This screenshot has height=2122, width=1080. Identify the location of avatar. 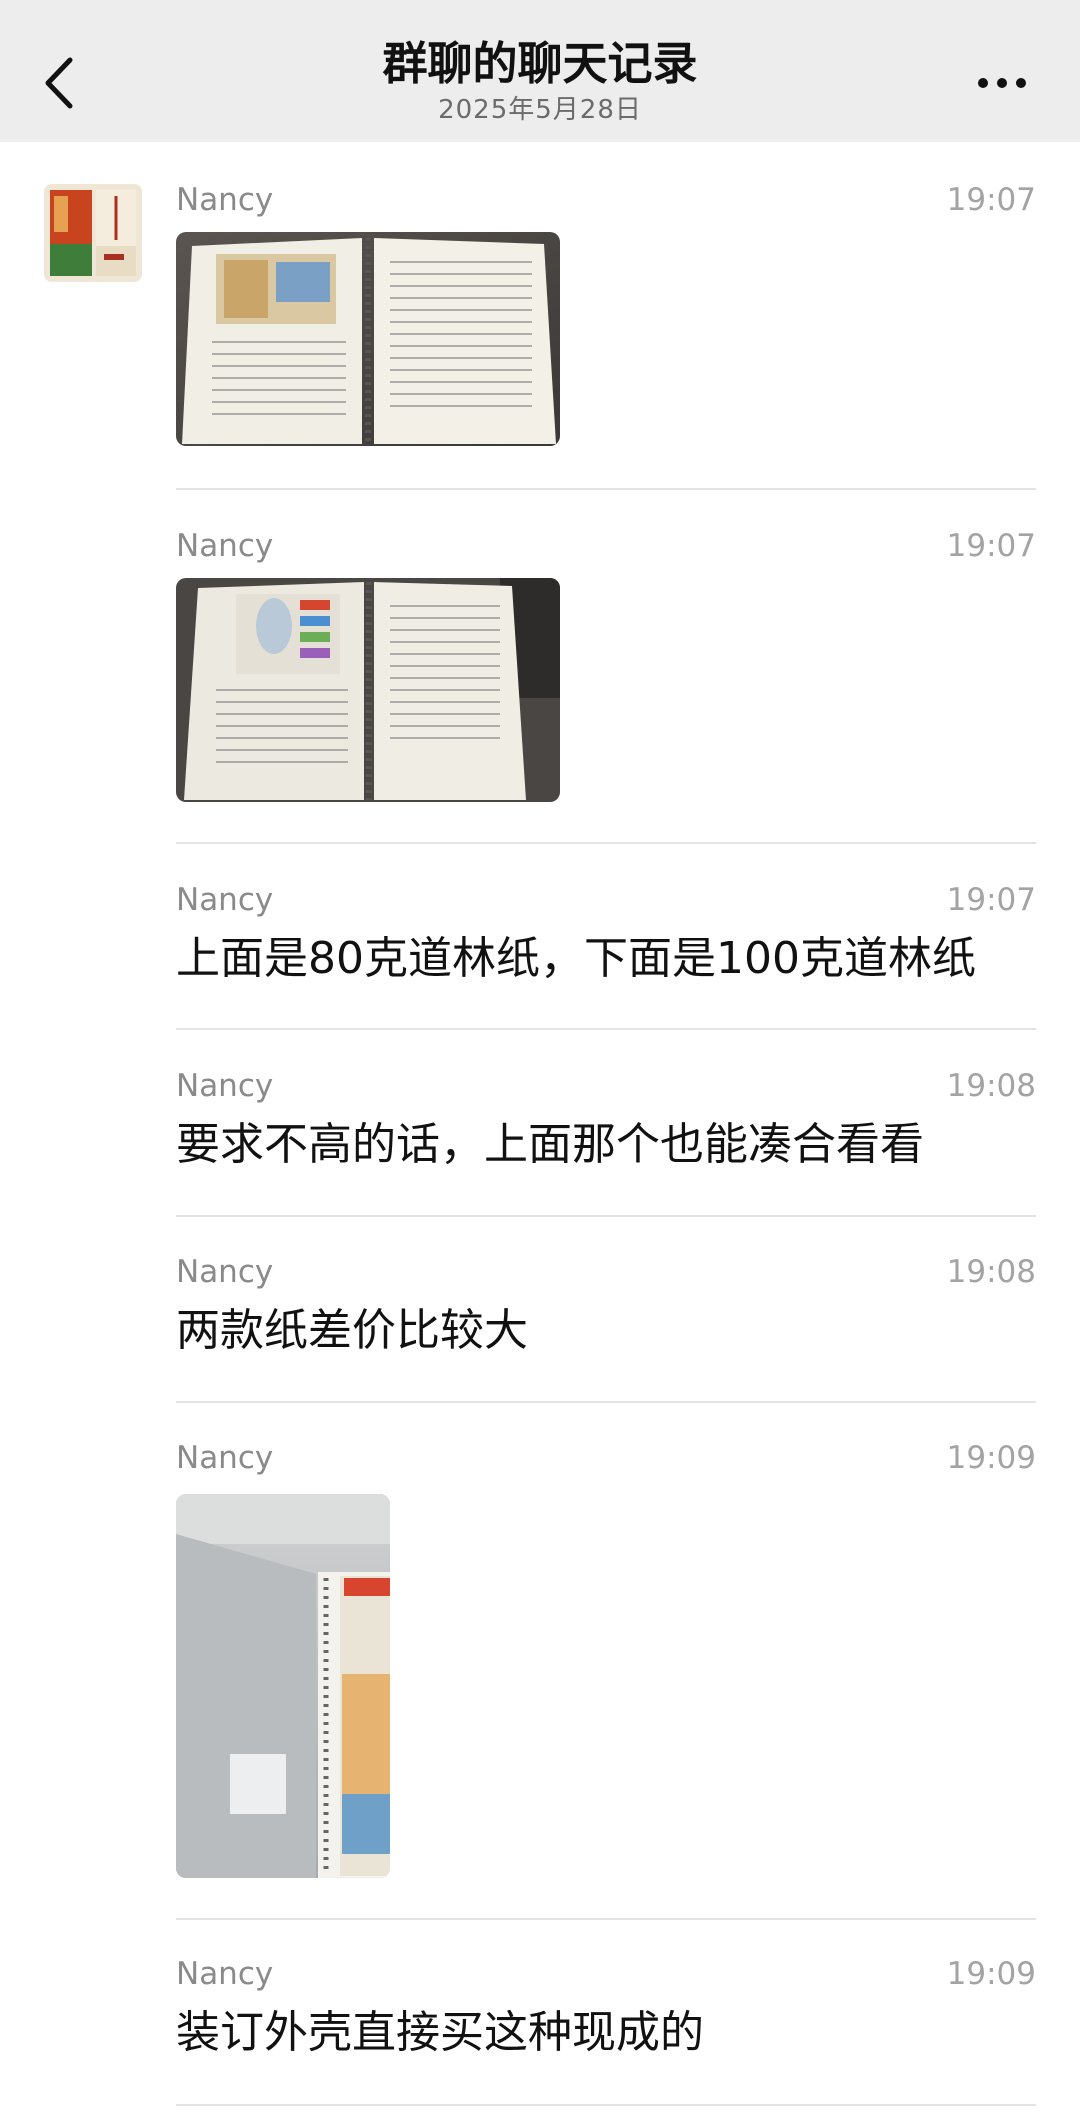
(93, 233).